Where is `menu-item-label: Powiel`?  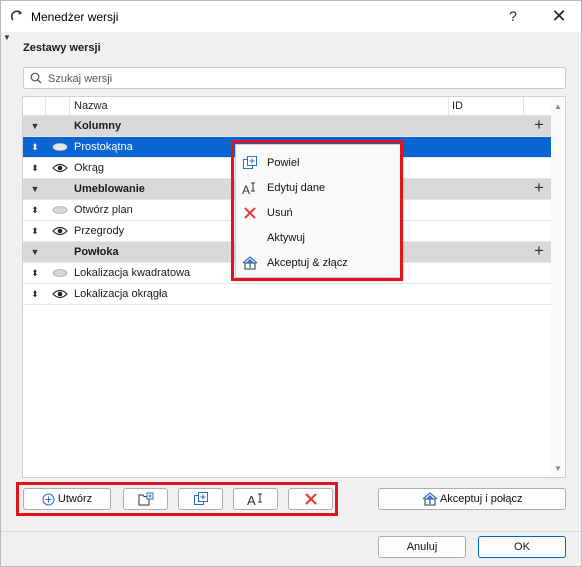 menu-item-label: Powiel is located at coordinates (283, 163).